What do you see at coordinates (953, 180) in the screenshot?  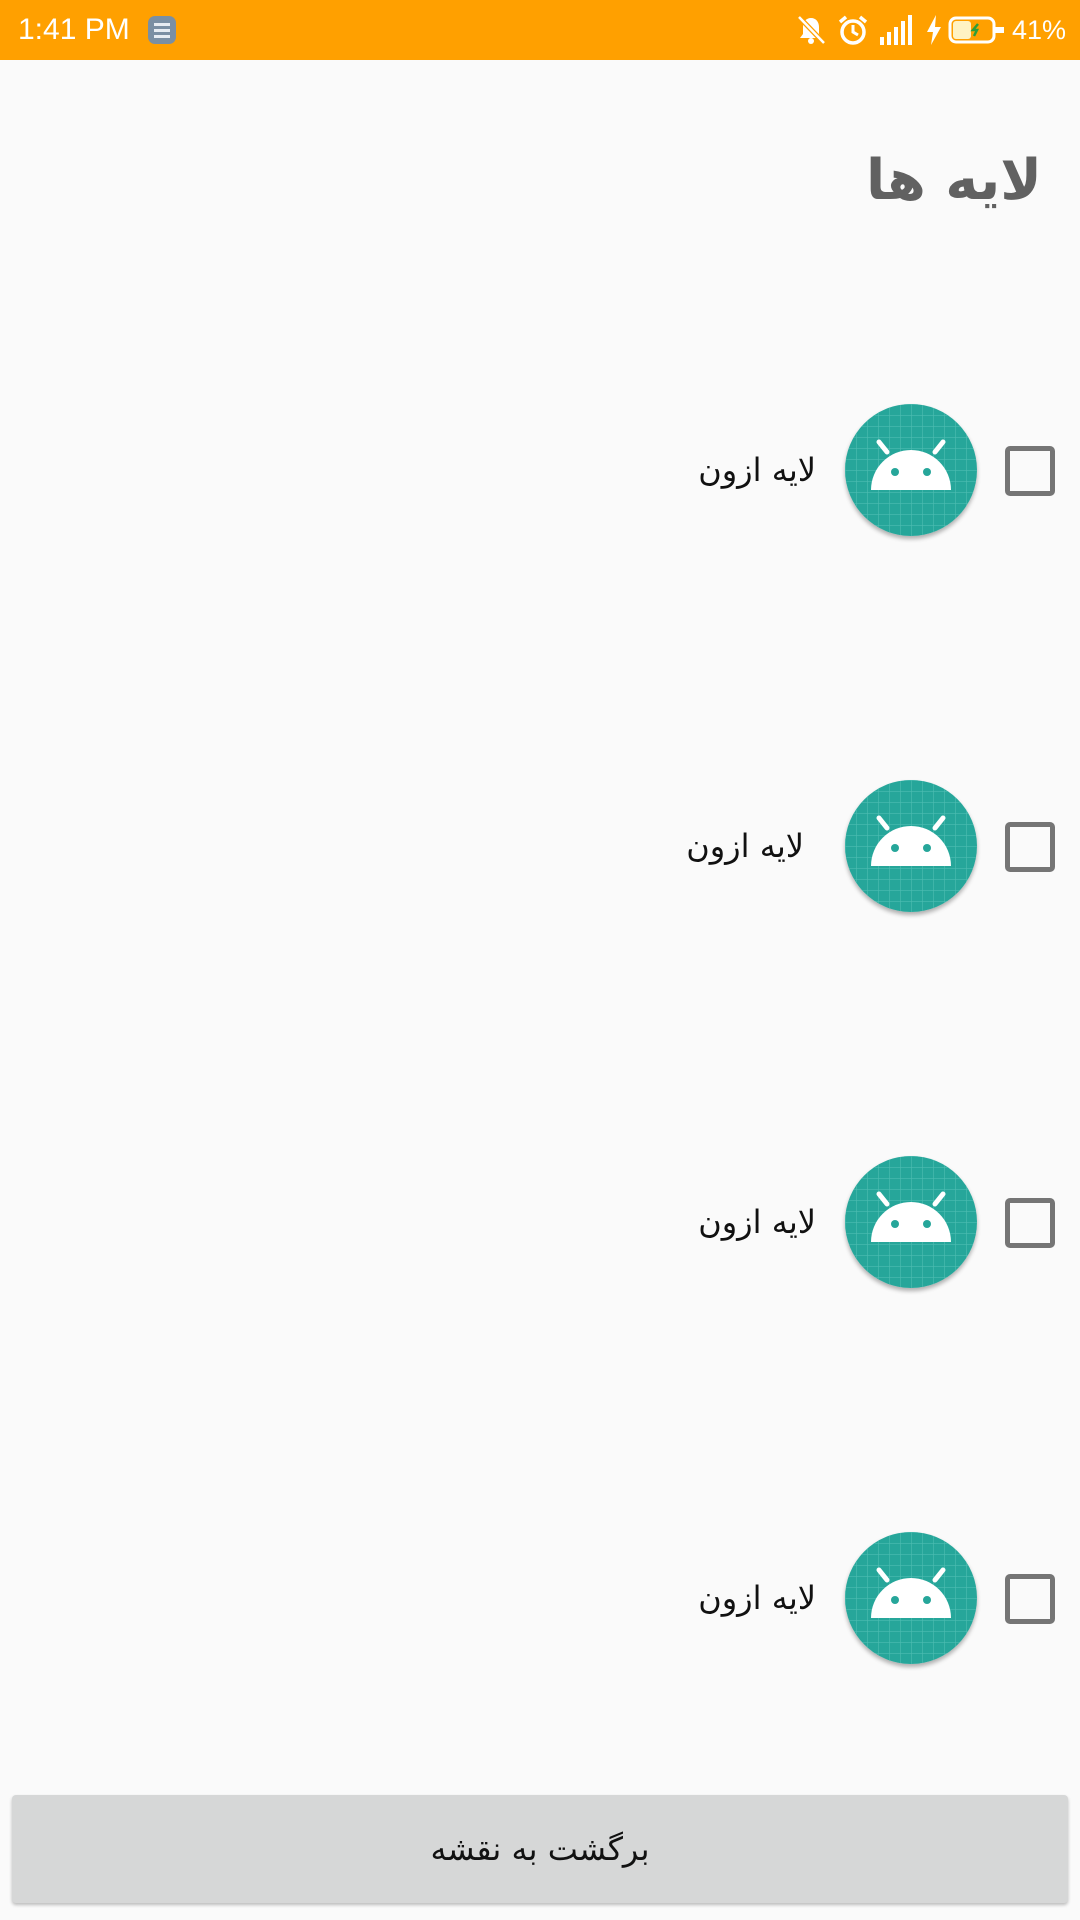 I see `page-title: لایه ها` at bounding box center [953, 180].